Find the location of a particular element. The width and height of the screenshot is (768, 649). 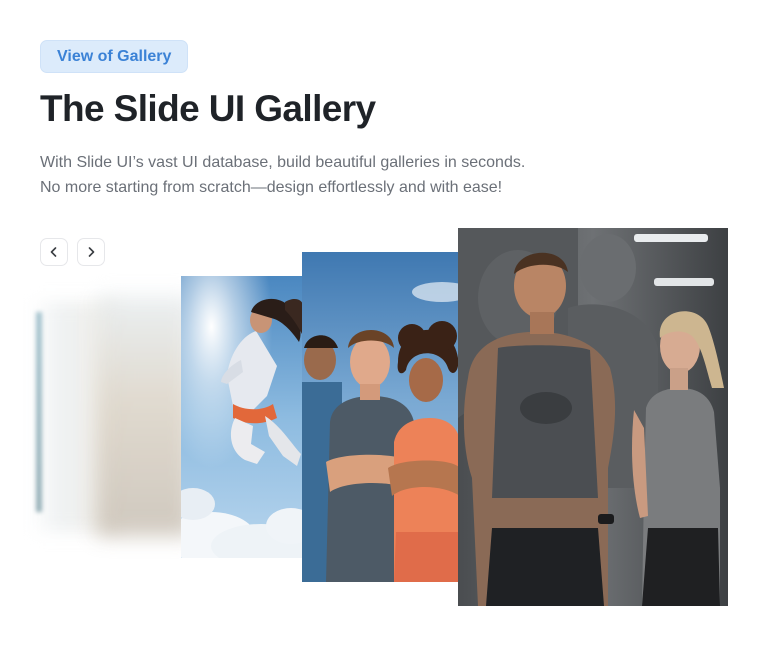

gallery-slide-friends is located at coordinates (381, 417).